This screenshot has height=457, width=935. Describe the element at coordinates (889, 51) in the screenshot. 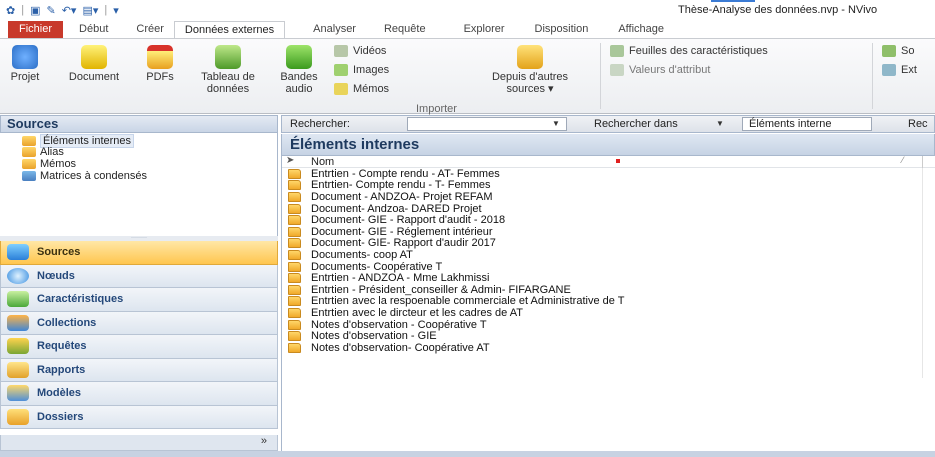

I see `cut-item-icon` at that location.